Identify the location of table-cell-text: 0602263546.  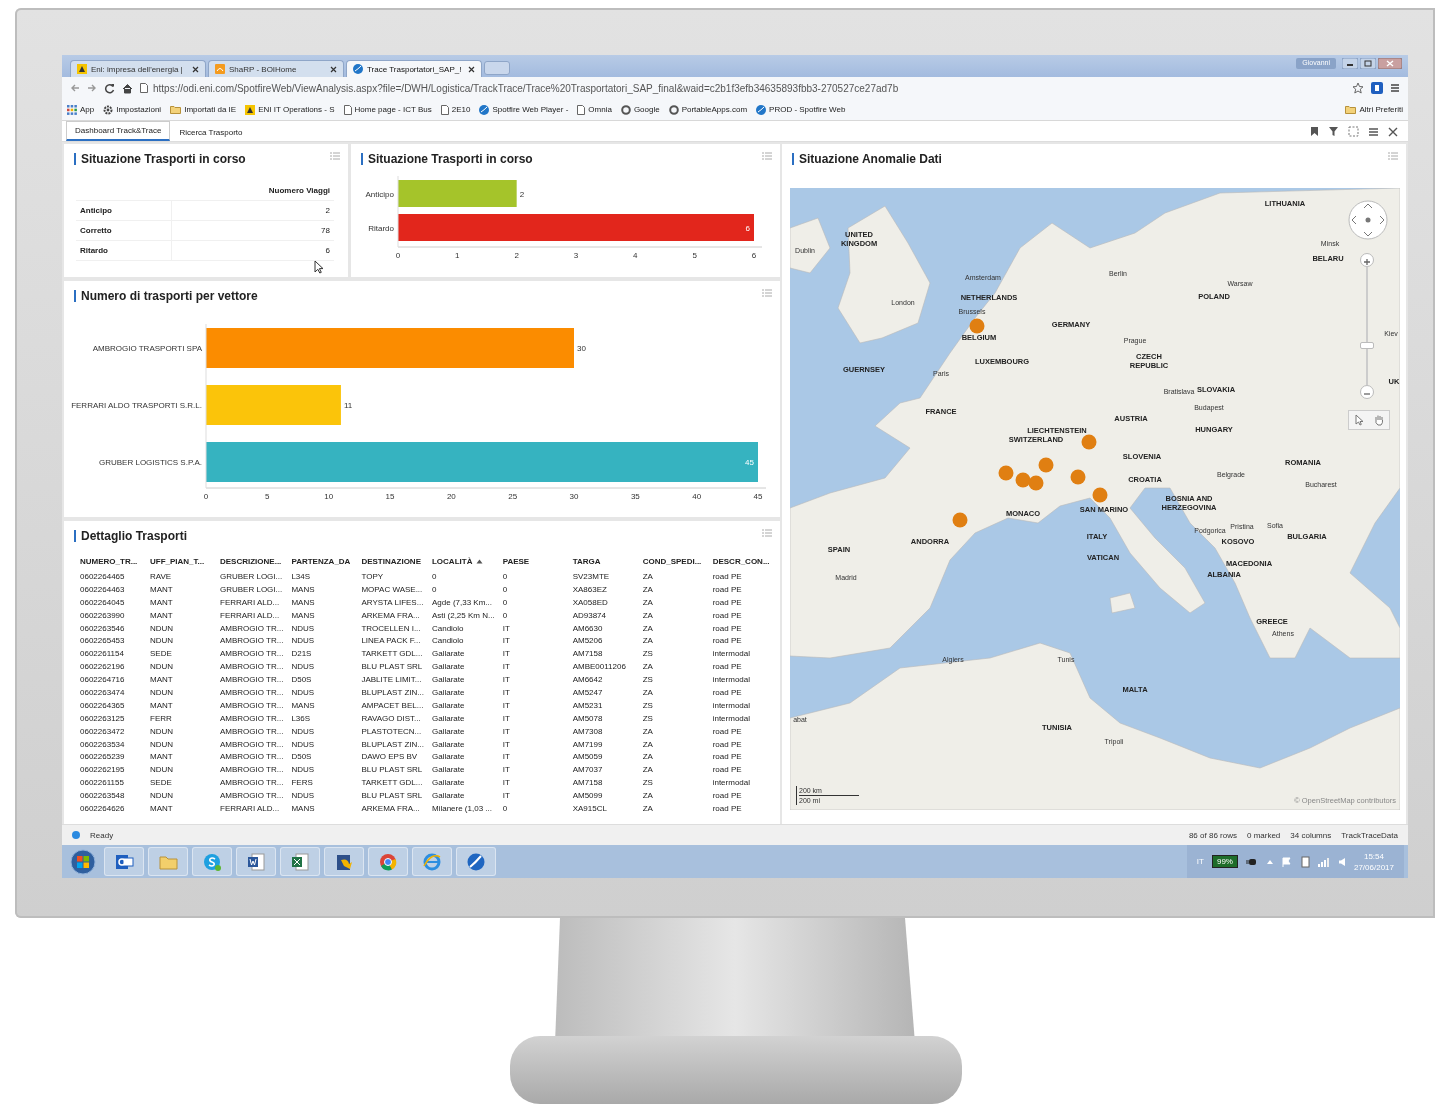
(102, 628).